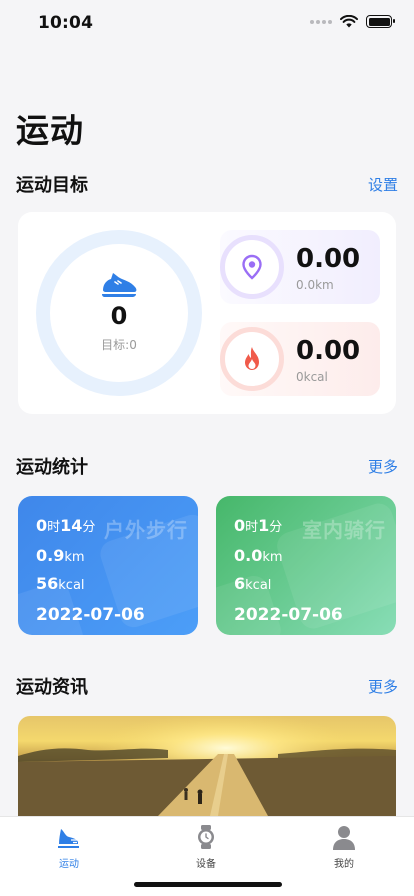 This screenshot has height=896, width=414. Describe the element at coordinates (383, 184) in the screenshot. I see `goal-settings-link: 设置` at that location.